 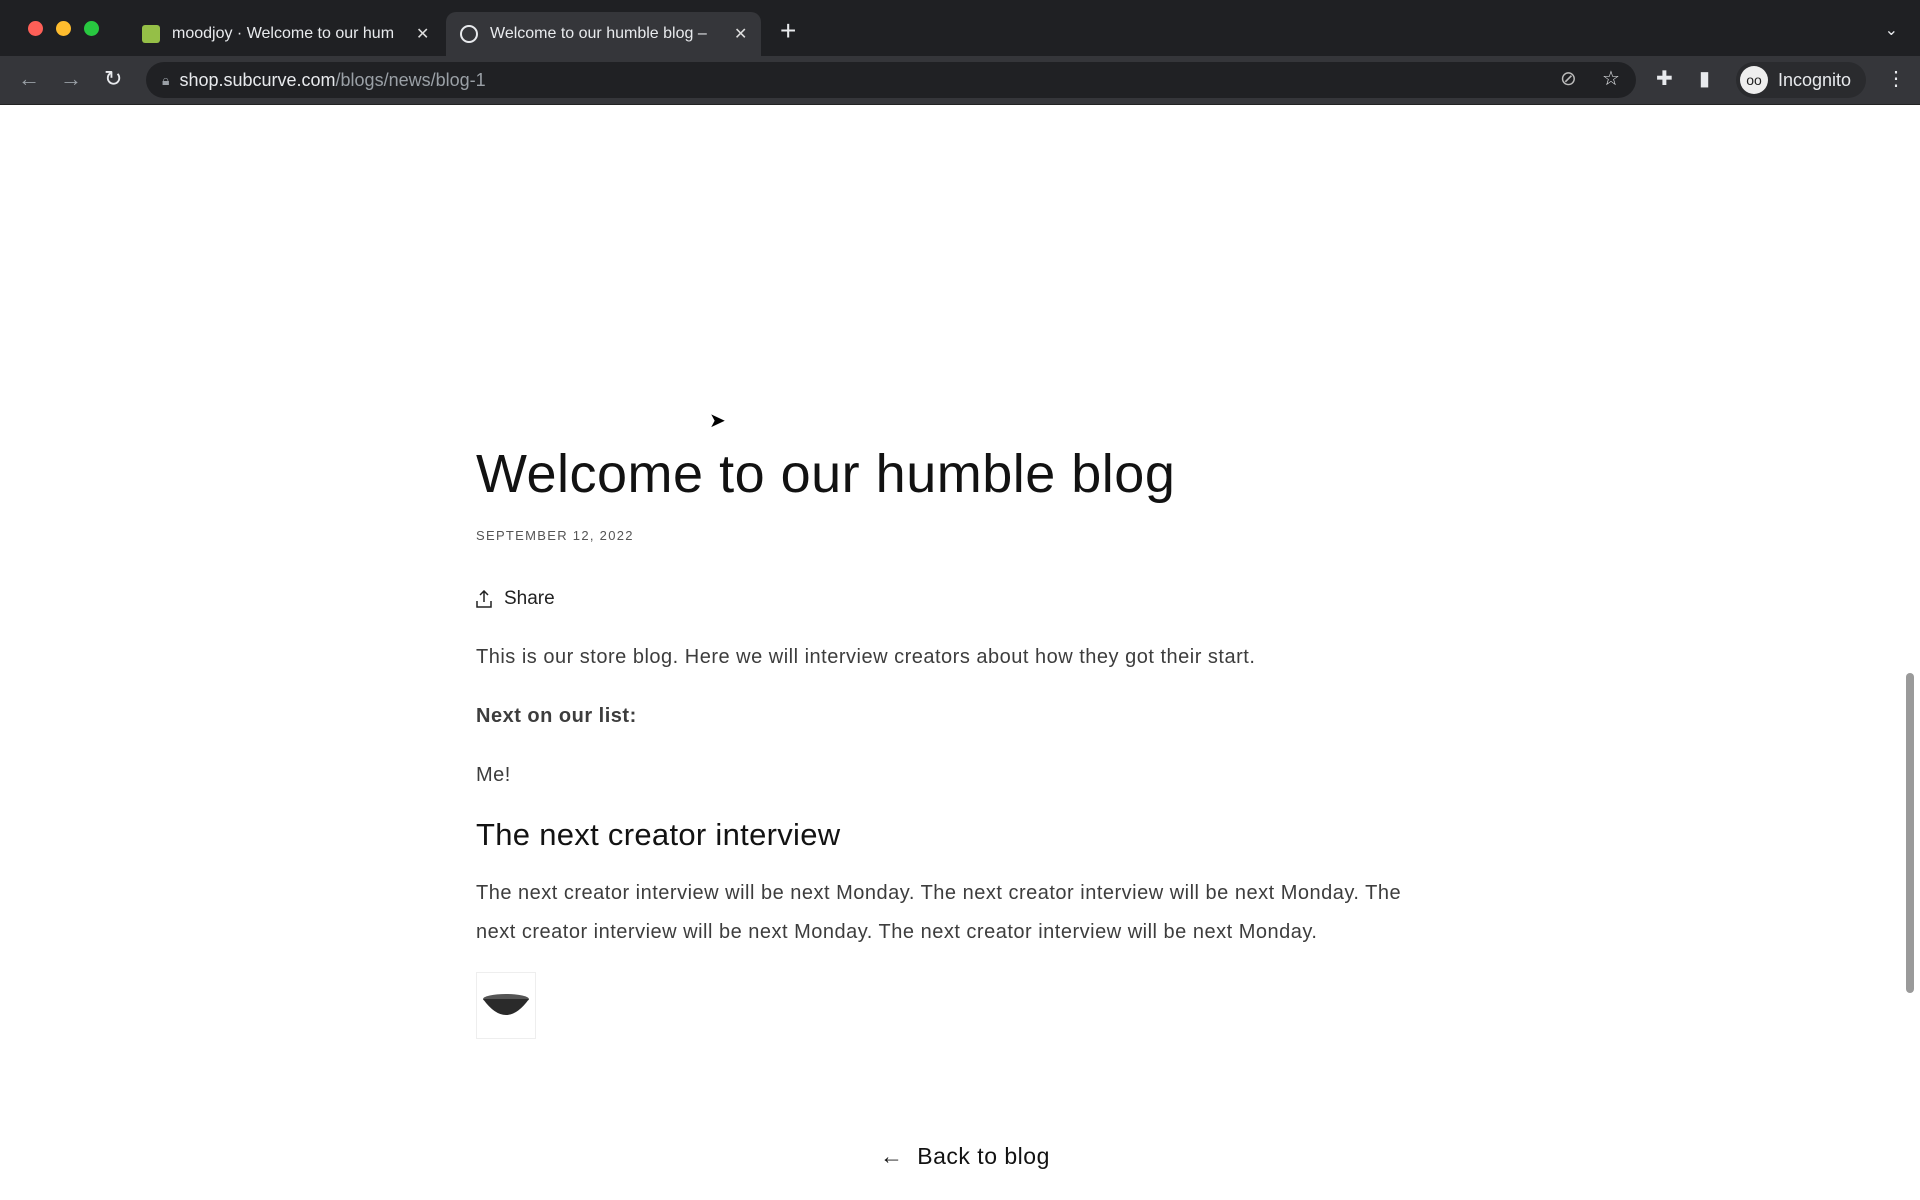 I want to click on next-label: Next on our list:, so click(x=556, y=716).